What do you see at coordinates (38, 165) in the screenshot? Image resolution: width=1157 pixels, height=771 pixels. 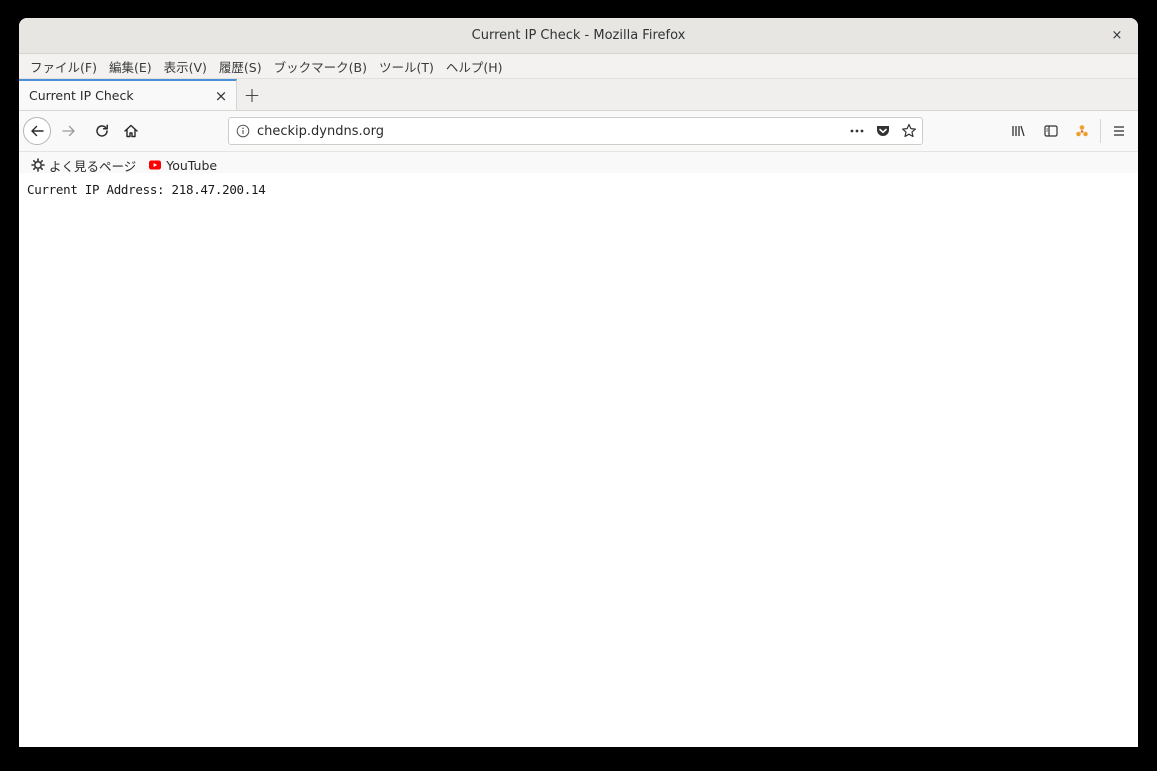 I see `gear-icon` at bounding box center [38, 165].